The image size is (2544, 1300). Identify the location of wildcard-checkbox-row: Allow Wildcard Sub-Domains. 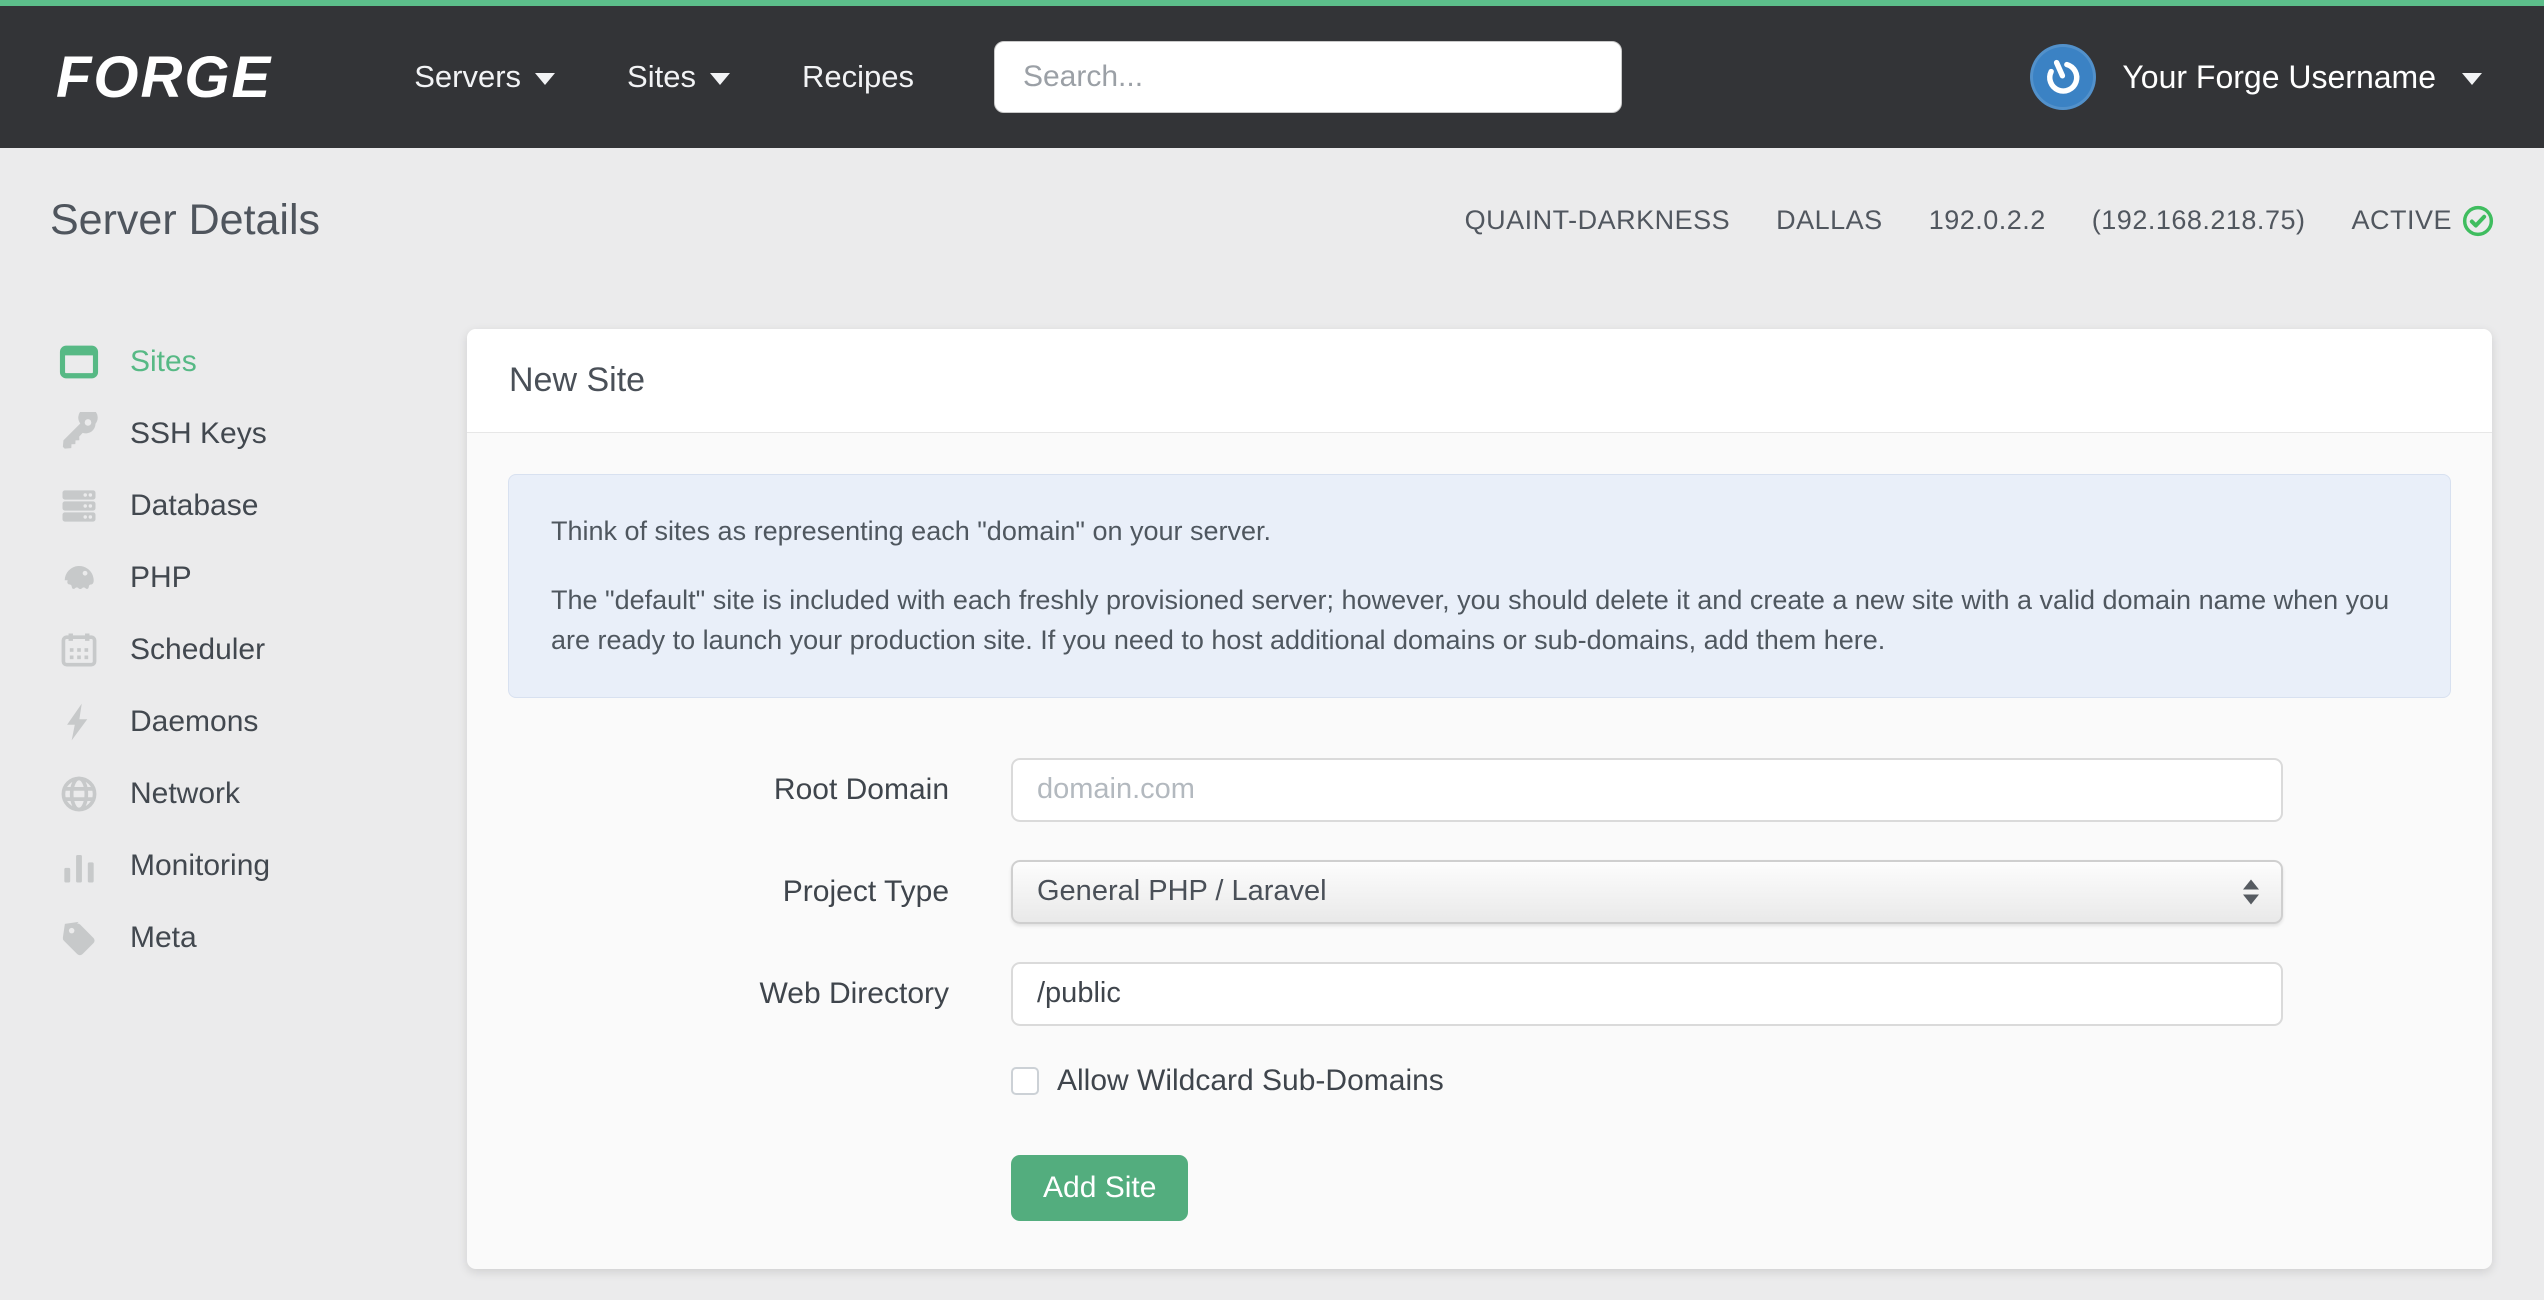
(1731, 1081).